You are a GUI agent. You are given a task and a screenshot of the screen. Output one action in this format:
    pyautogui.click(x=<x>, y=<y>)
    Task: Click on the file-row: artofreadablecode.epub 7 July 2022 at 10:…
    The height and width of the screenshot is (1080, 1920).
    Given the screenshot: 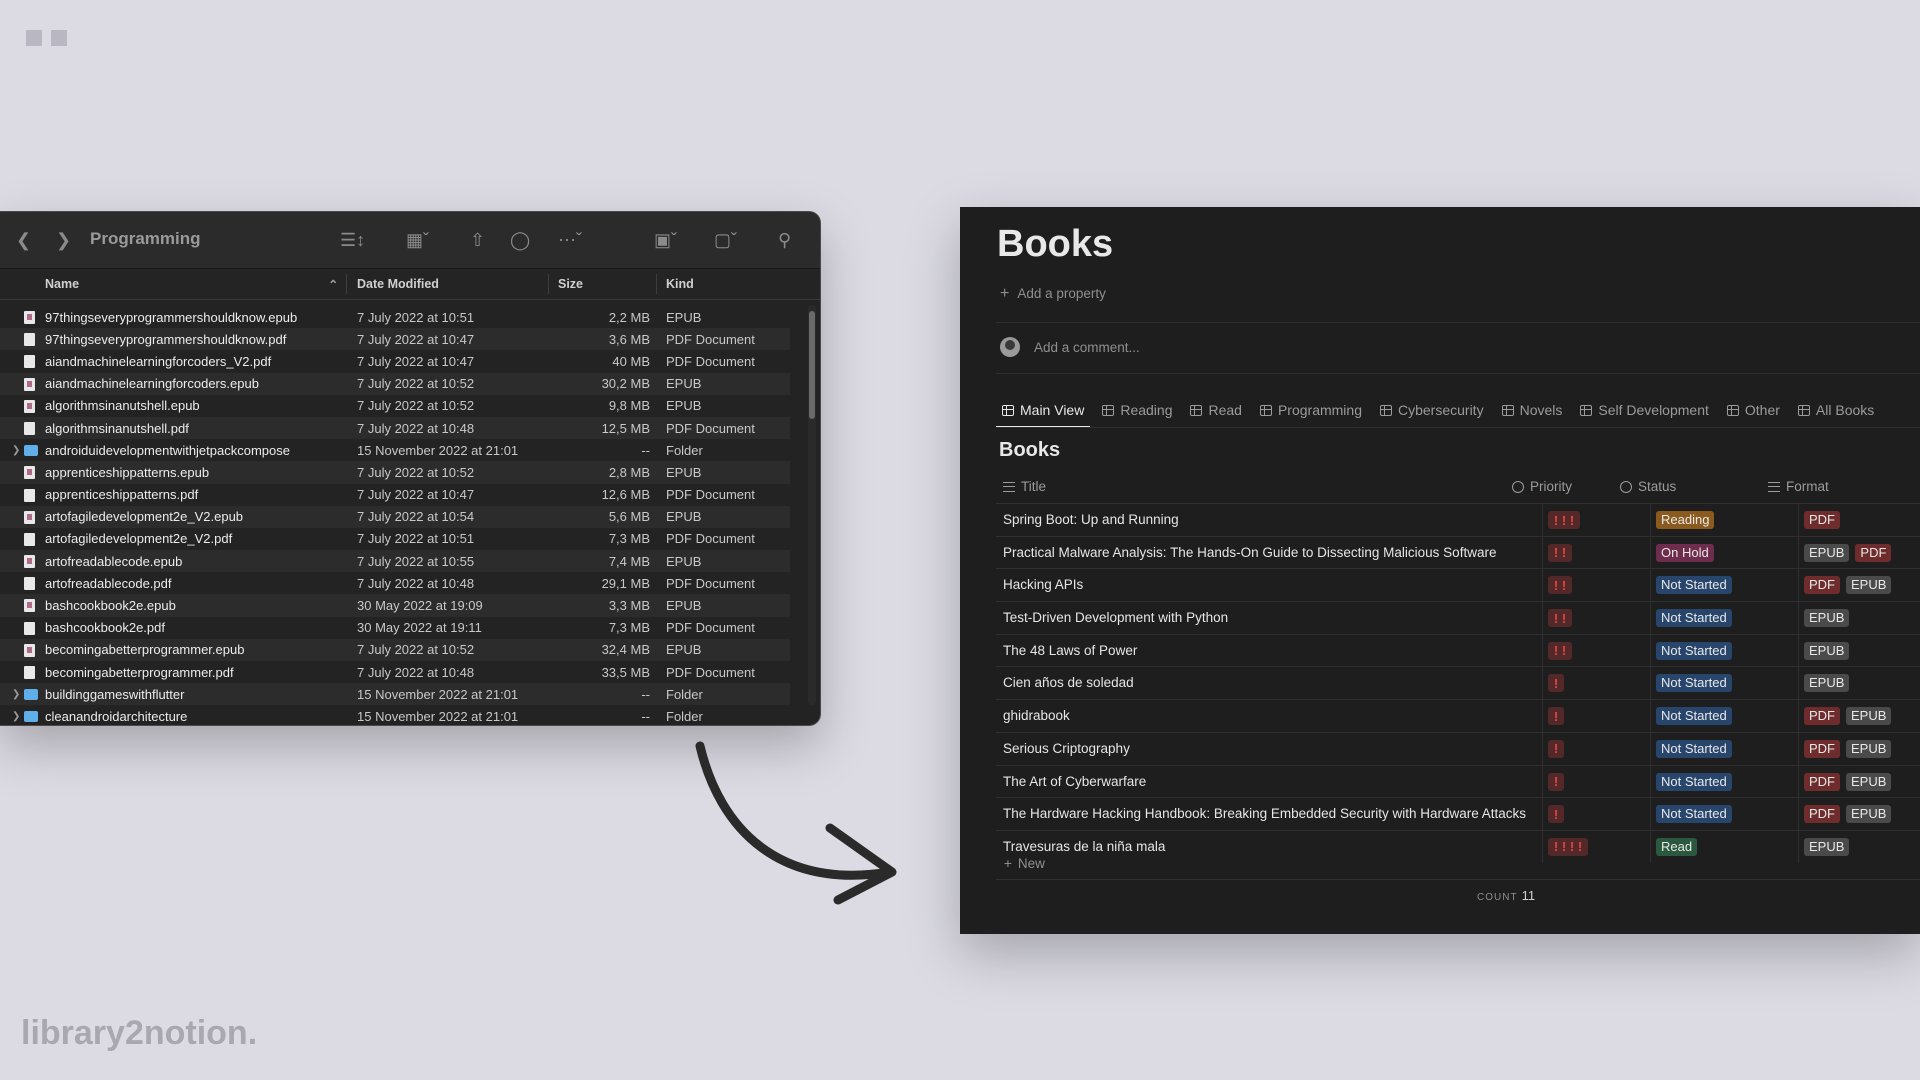 What is the action you would take?
    pyautogui.click(x=395, y=561)
    